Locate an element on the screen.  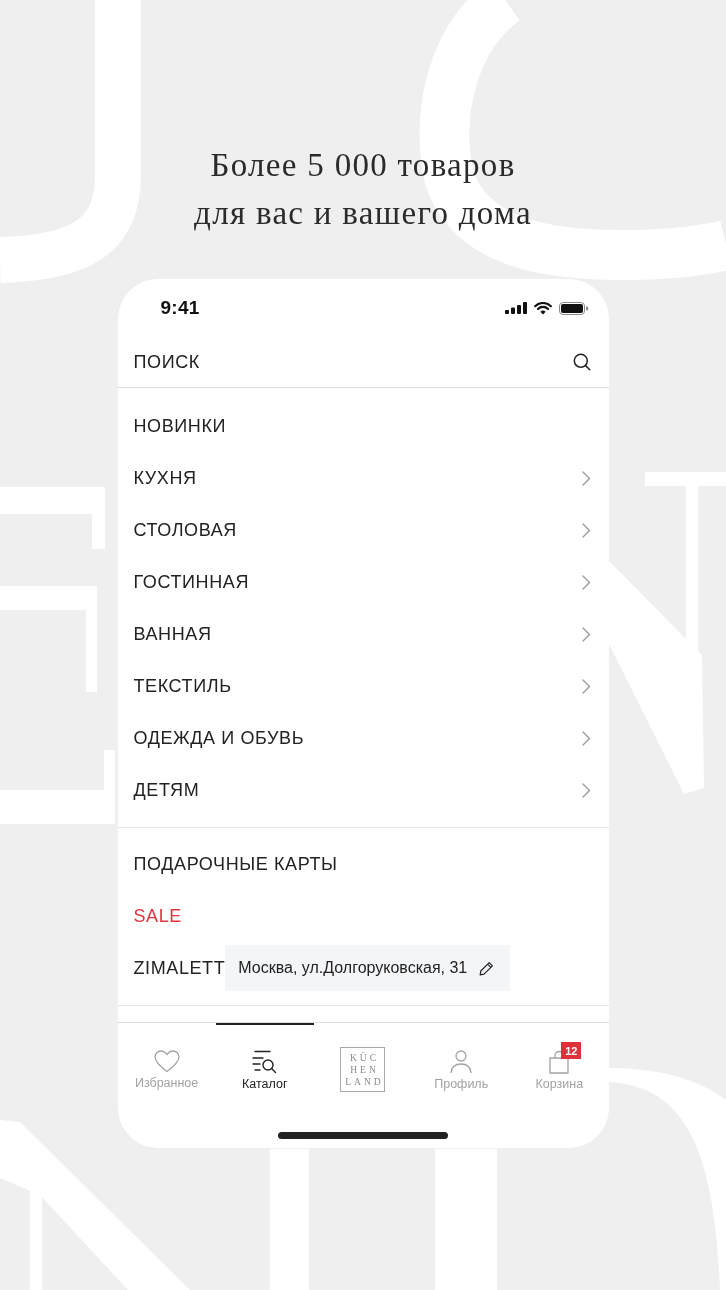
pencil-icon is located at coordinates (487, 968).